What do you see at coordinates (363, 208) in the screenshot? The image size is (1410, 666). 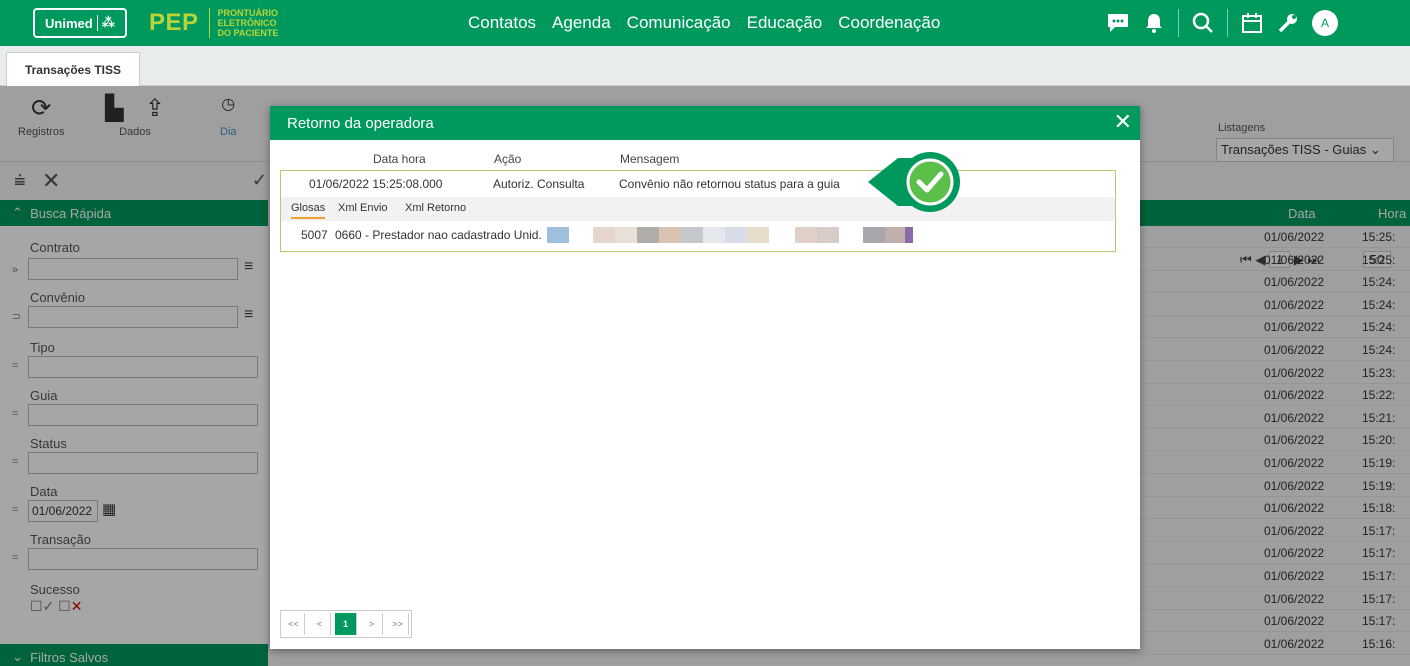 I see `tab-xml-envio: Xml Envio` at bounding box center [363, 208].